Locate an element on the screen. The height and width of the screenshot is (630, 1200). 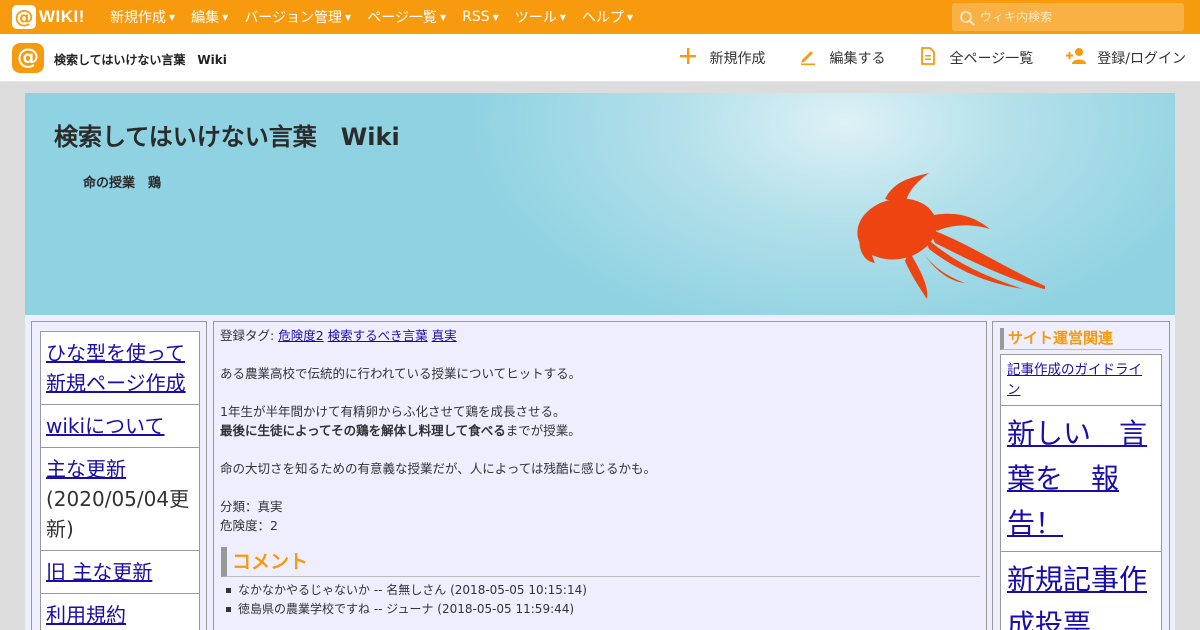
atwiki-logo: @ WIKI! is located at coordinates (48, 17).